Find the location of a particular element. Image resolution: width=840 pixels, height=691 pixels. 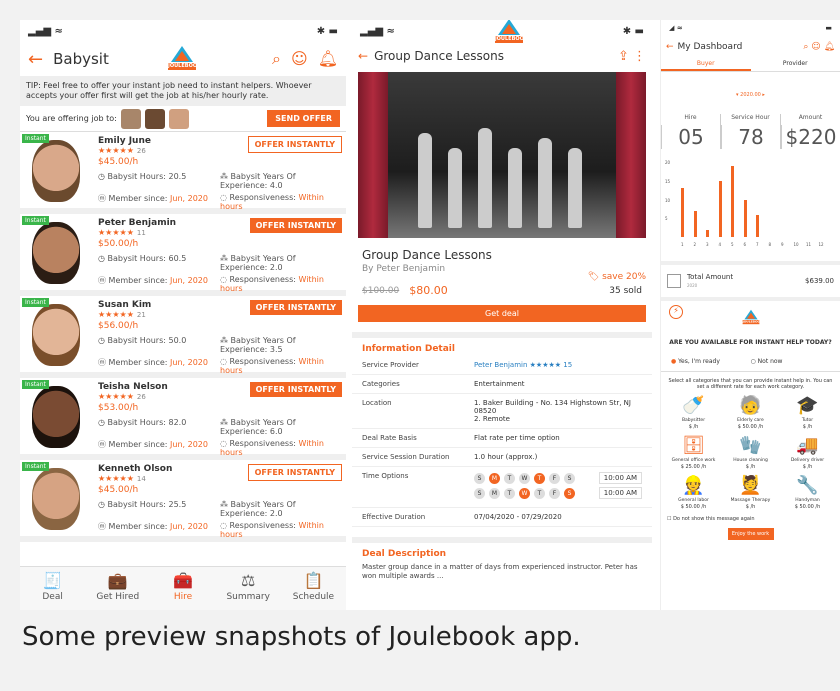

category-item: 🎓 Tutor $ /h is located at coordinates (807, 412).